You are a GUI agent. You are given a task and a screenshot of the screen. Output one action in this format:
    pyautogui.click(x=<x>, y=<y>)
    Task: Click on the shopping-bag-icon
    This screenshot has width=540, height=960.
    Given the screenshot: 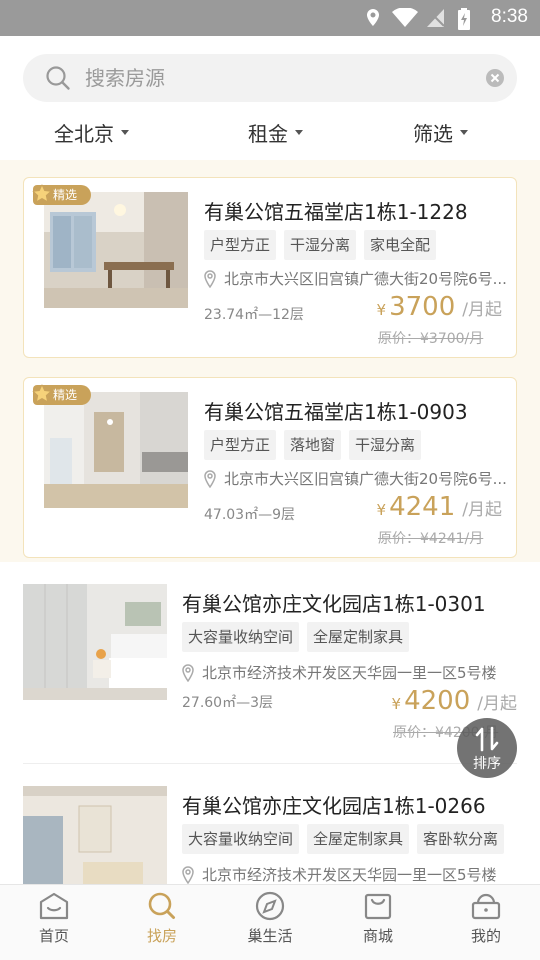 What is the action you would take?
    pyautogui.click(x=378, y=906)
    